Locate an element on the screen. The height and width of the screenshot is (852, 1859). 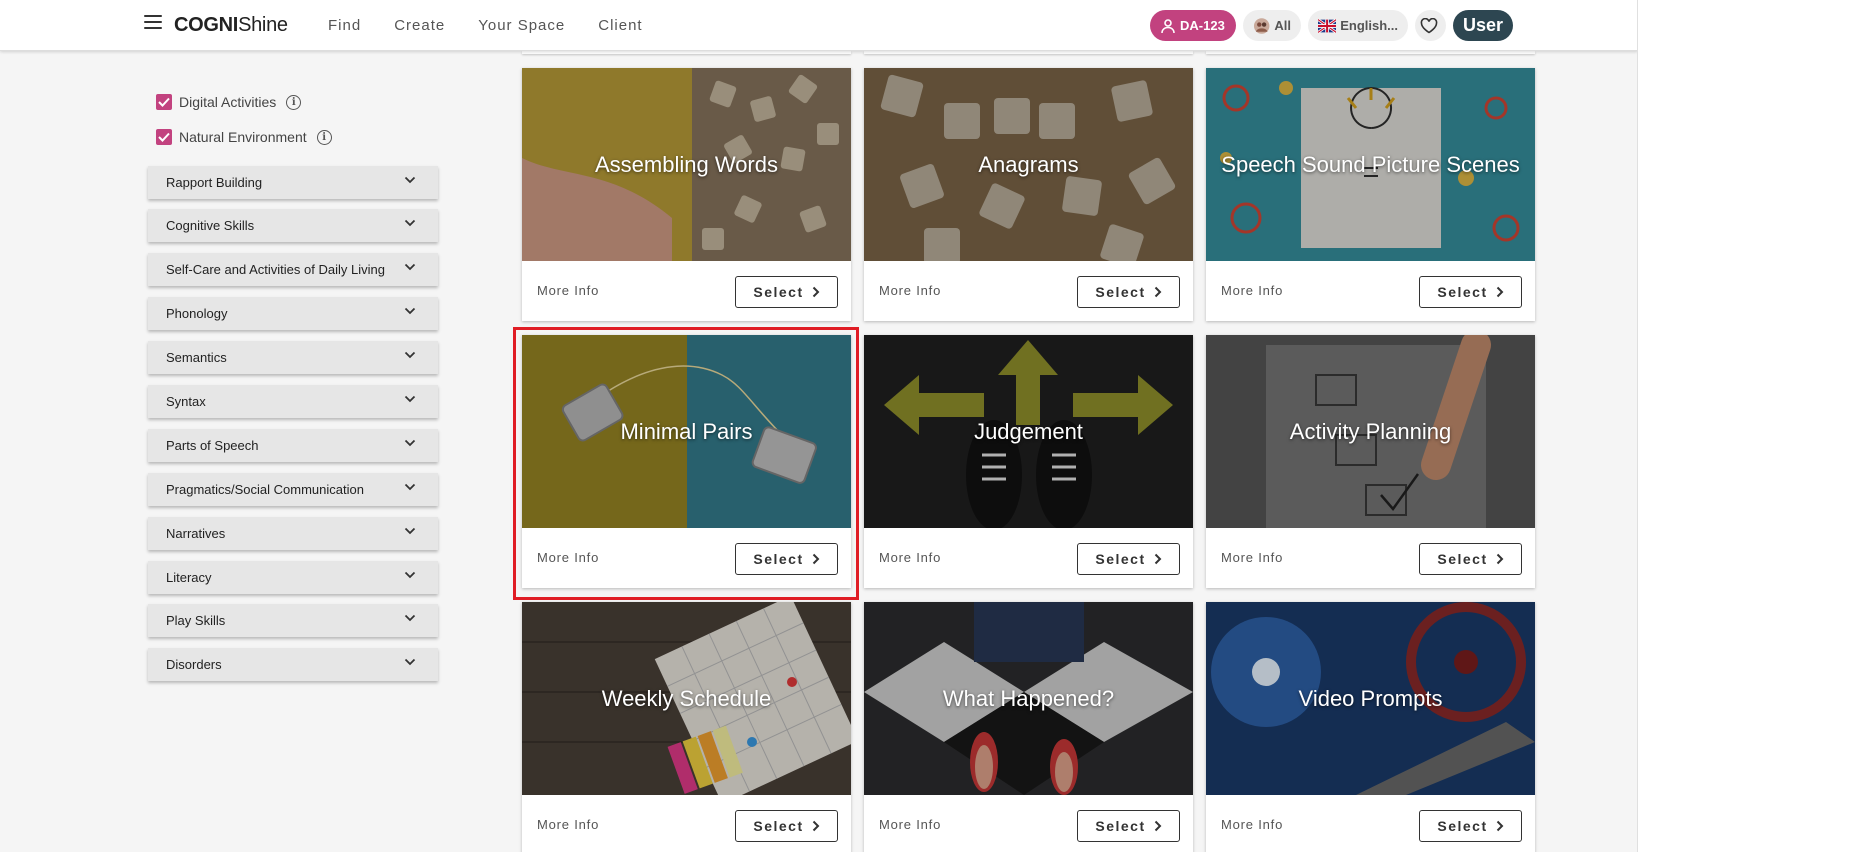
activity-card: Judgement More Info Select is located at coordinates (1028, 461).